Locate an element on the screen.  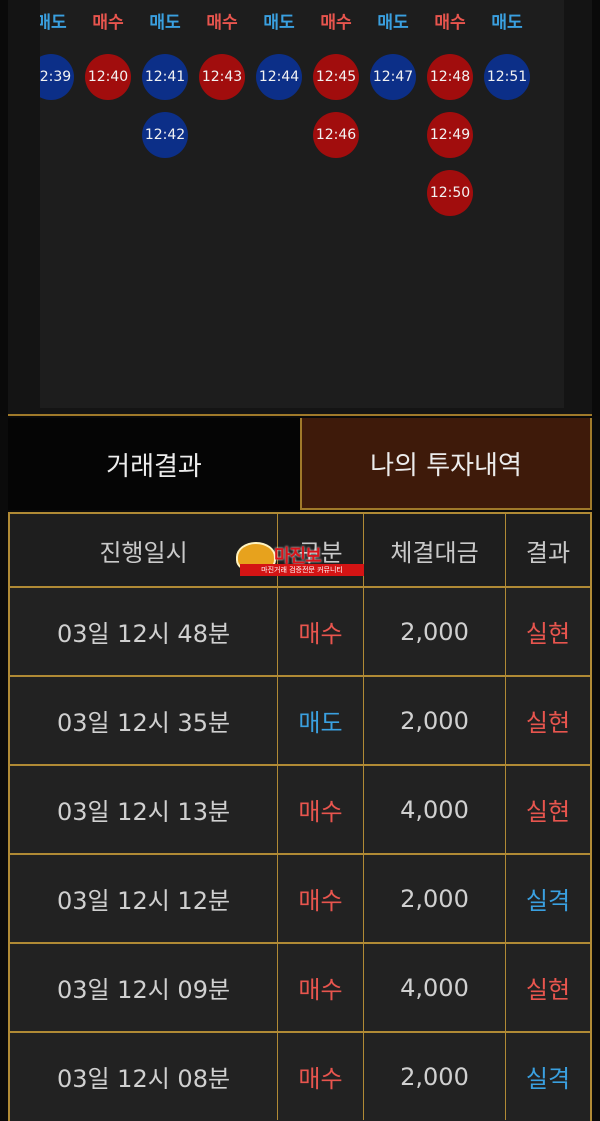
site-watermark-logo: 마진보 마진거래 검증전문 커뮤니티 is located at coordinates (301, 560).